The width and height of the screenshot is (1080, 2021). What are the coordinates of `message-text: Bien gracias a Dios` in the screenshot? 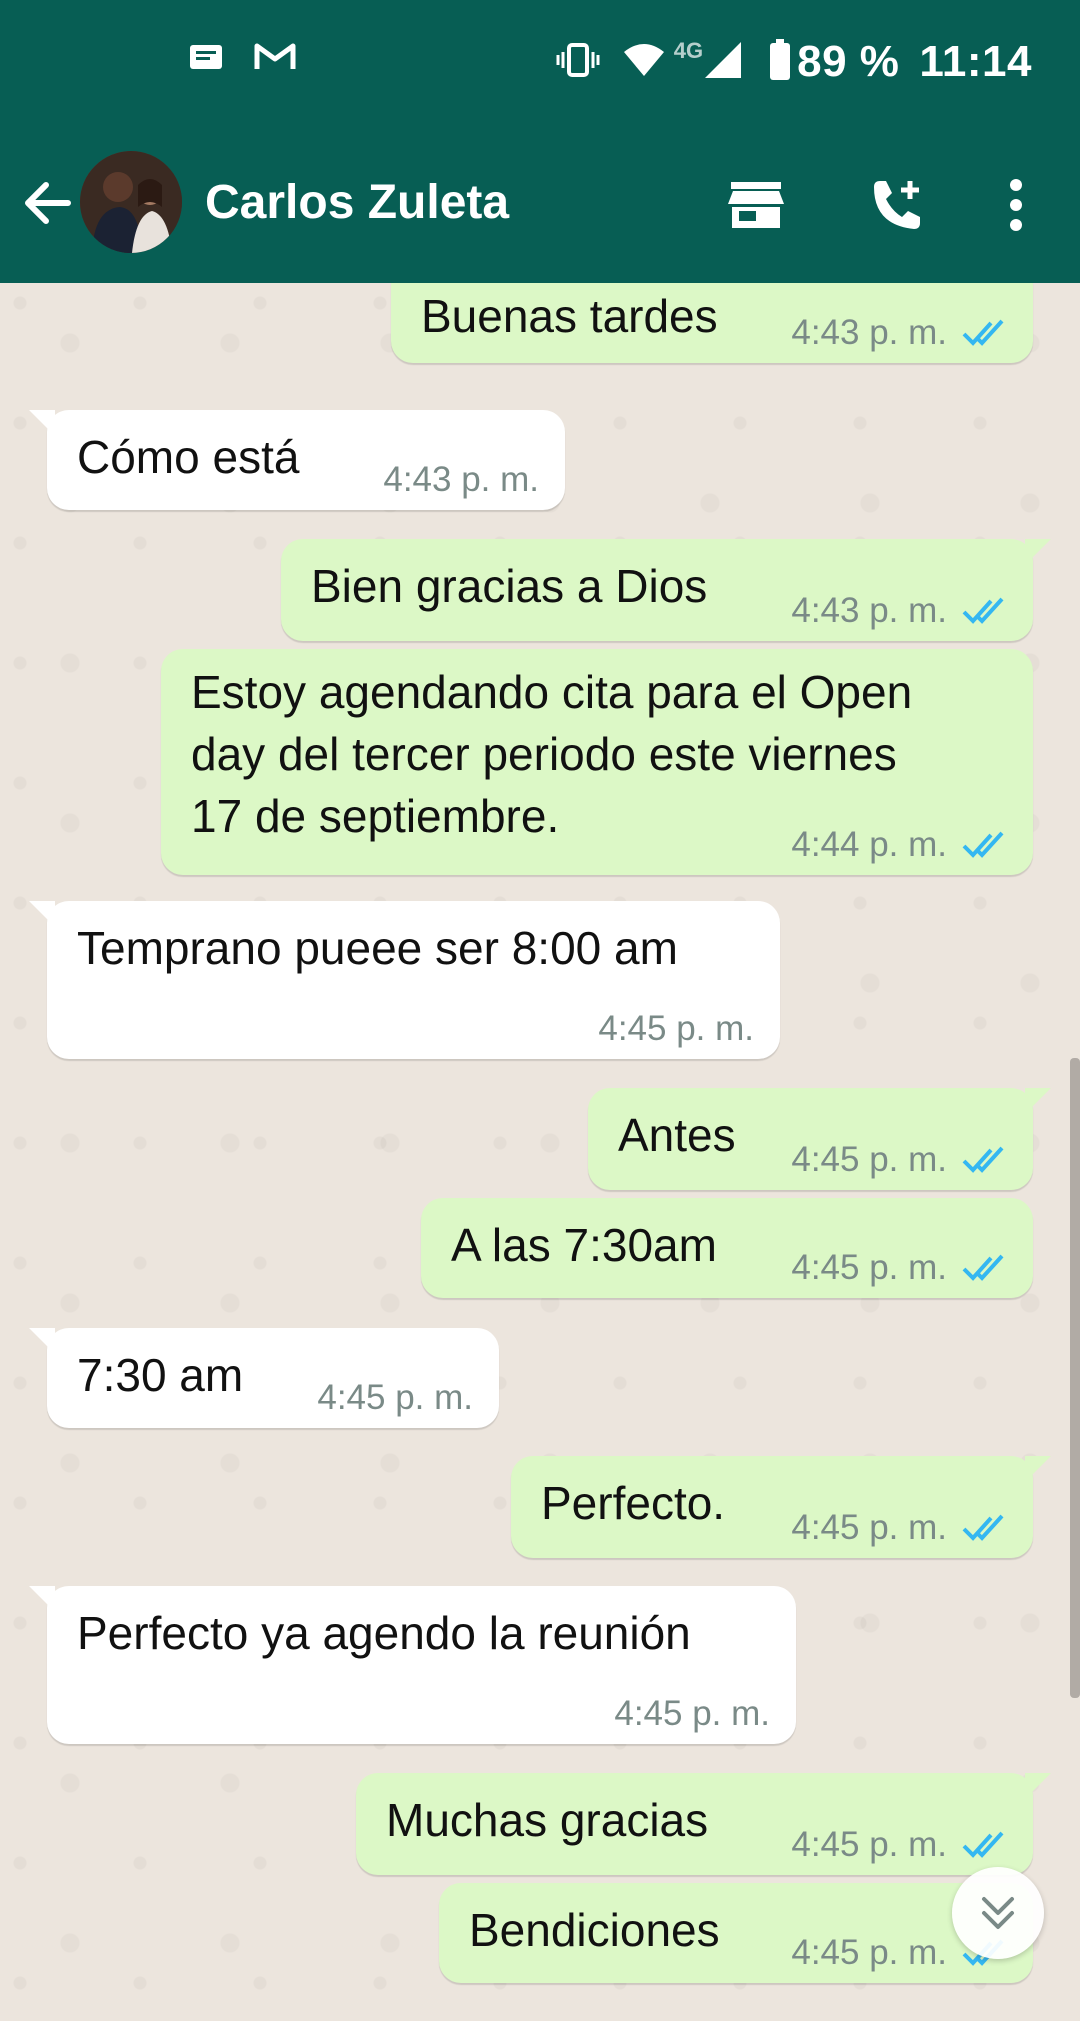 It's located at (509, 586).